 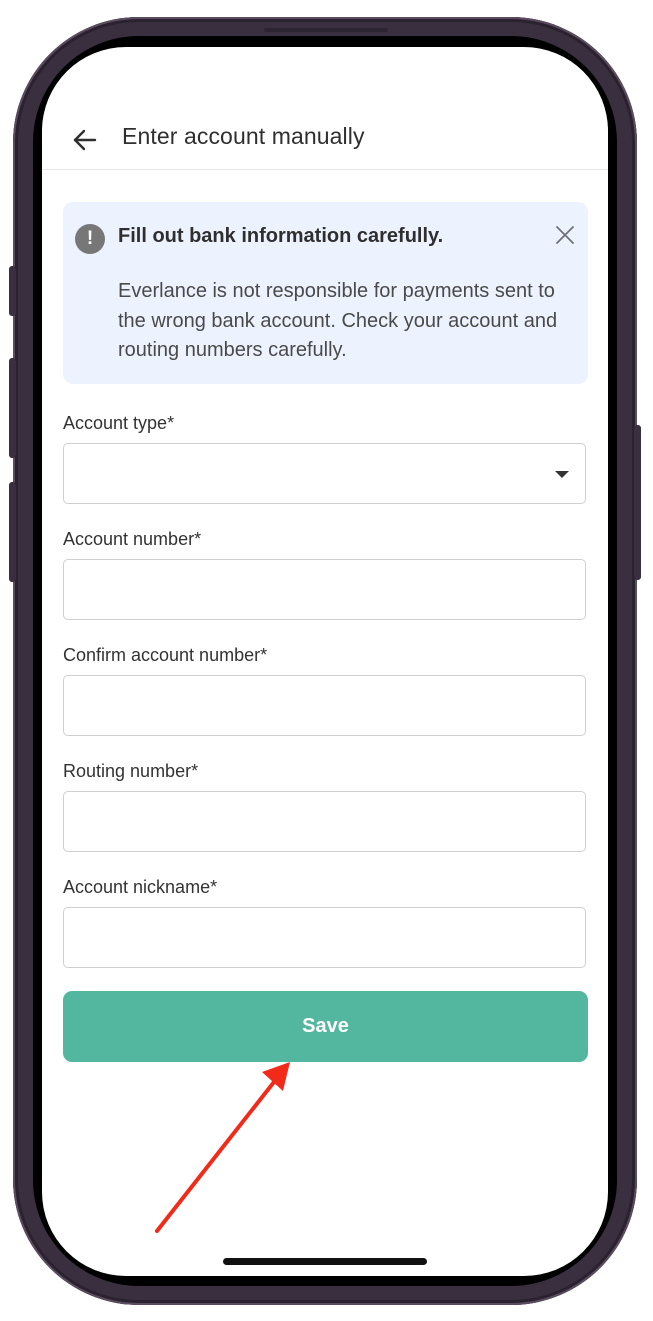 I want to click on side-button-volume-up, so click(x=12, y=408).